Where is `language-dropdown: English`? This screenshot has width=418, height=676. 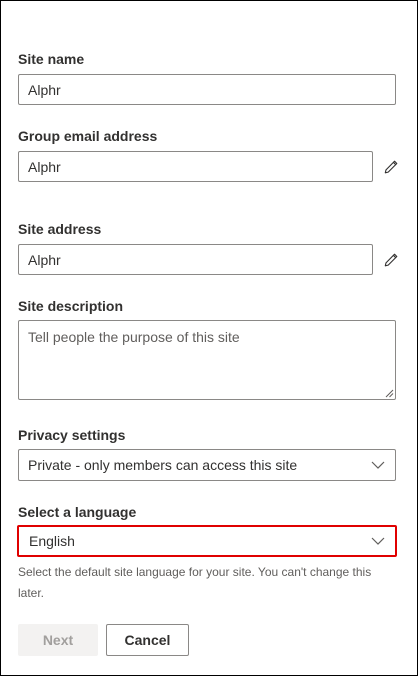
language-dropdown: English is located at coordinates (207, 541).